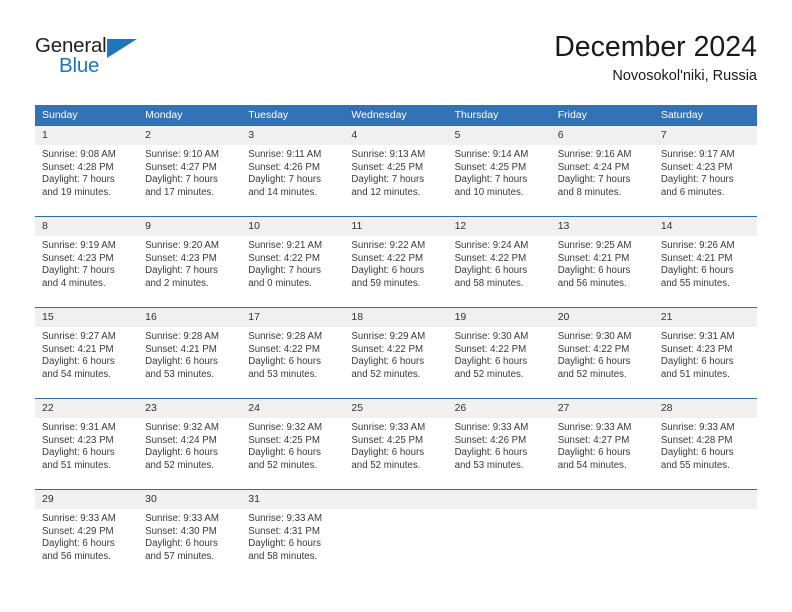 This screenshot has height=612, width=792. Describe the element at coordinates (79, 154) in the screenshot. I see `sunrise-line: Sunrise: 9:08 AM` at that location.